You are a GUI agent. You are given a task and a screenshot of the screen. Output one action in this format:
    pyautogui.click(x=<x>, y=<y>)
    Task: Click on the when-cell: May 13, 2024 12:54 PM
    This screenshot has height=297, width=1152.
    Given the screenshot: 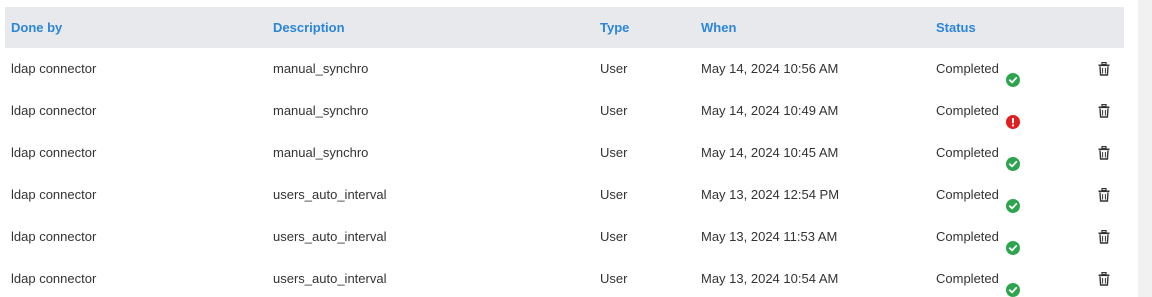 What is the action you would take?
    pyautogui.click(x=770, y=194)
    